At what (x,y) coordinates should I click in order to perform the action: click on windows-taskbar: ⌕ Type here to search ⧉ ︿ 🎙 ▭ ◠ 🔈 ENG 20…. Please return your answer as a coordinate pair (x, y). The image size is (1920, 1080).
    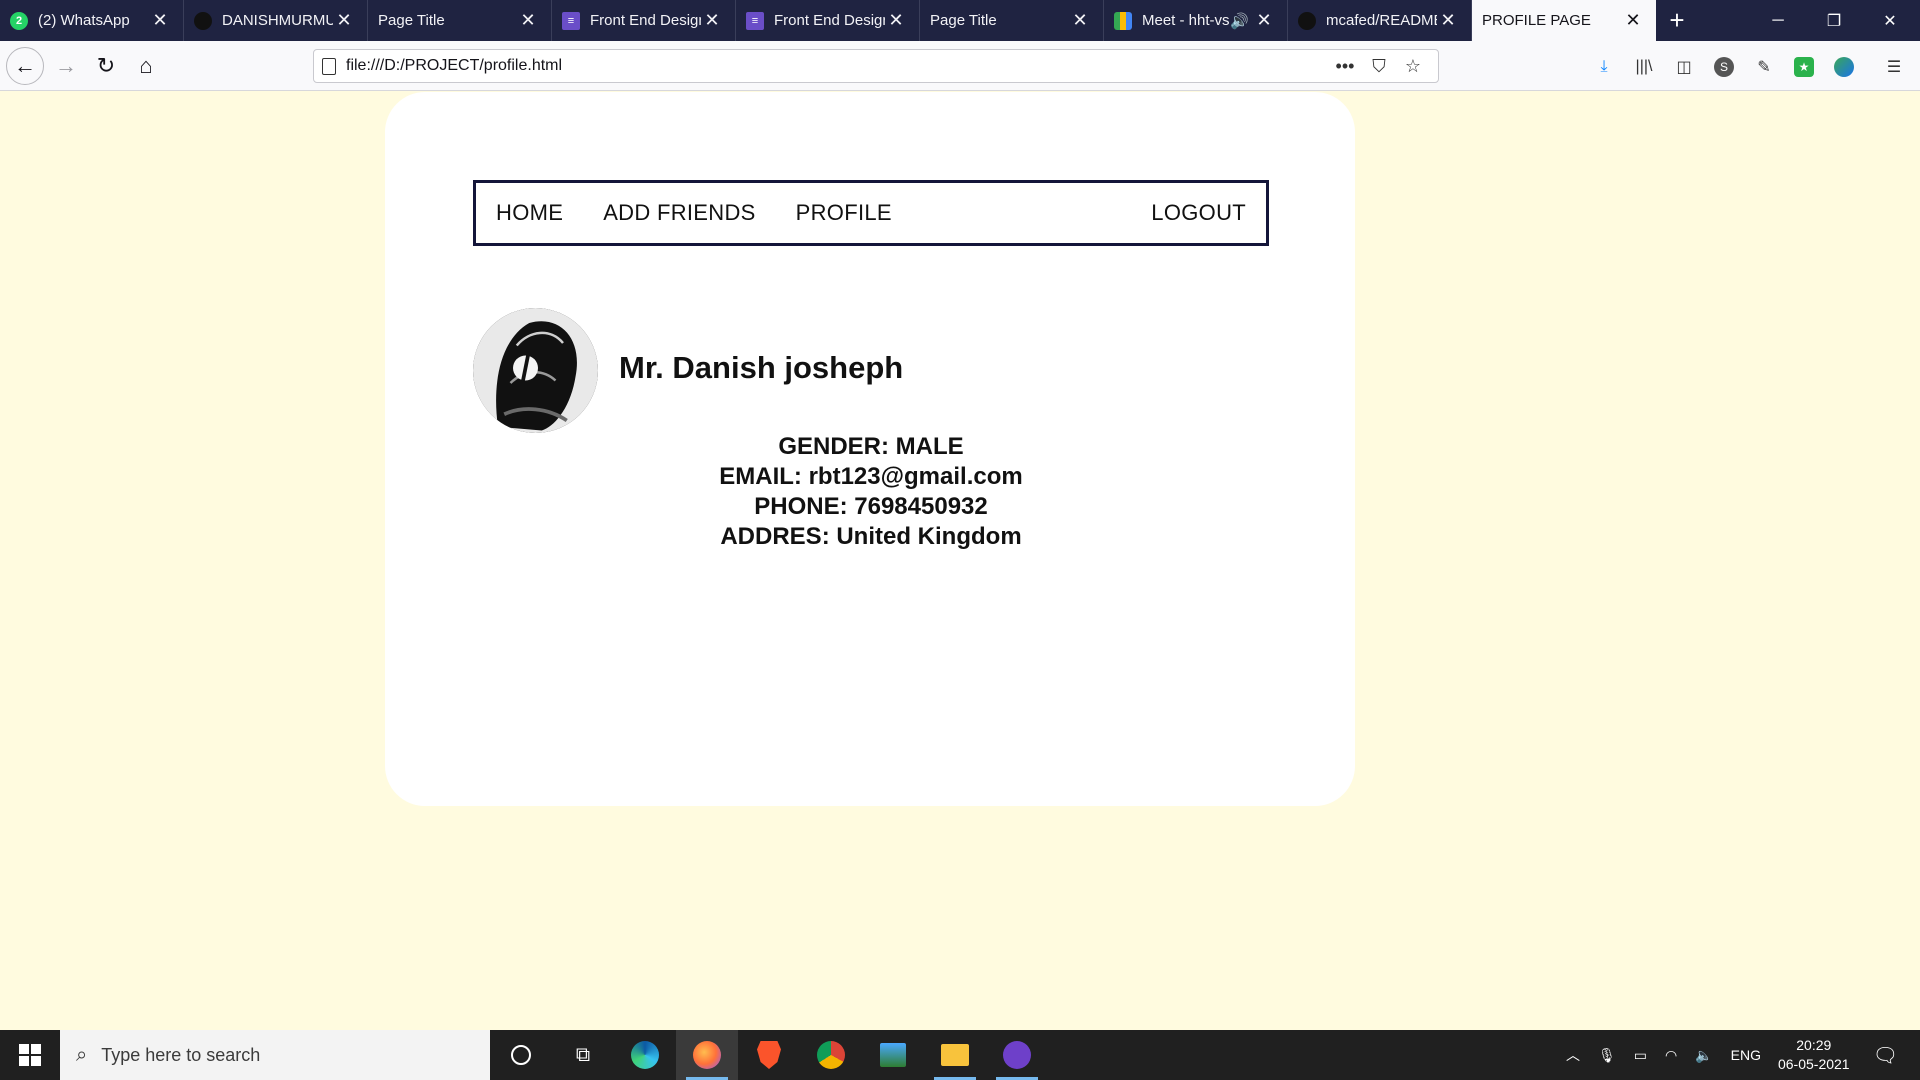
    Looking at the image, I should click on (960, 1055).